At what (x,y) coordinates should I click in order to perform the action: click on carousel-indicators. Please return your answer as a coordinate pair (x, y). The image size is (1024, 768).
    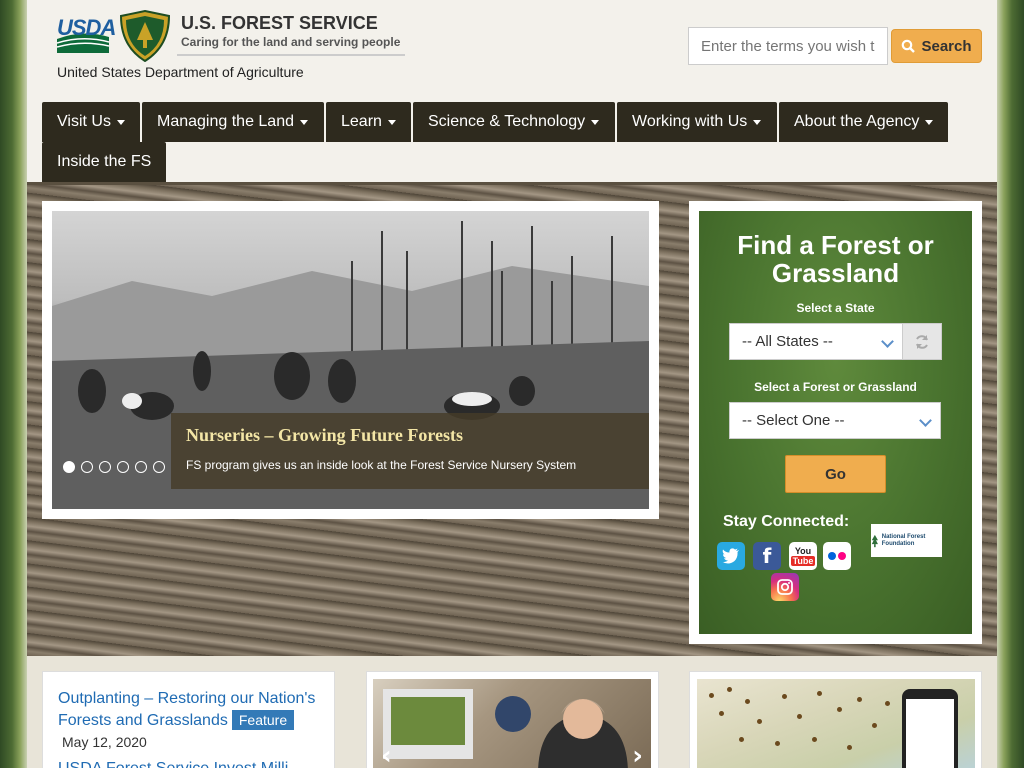
    Looking at the image, I should click on (114, 467).